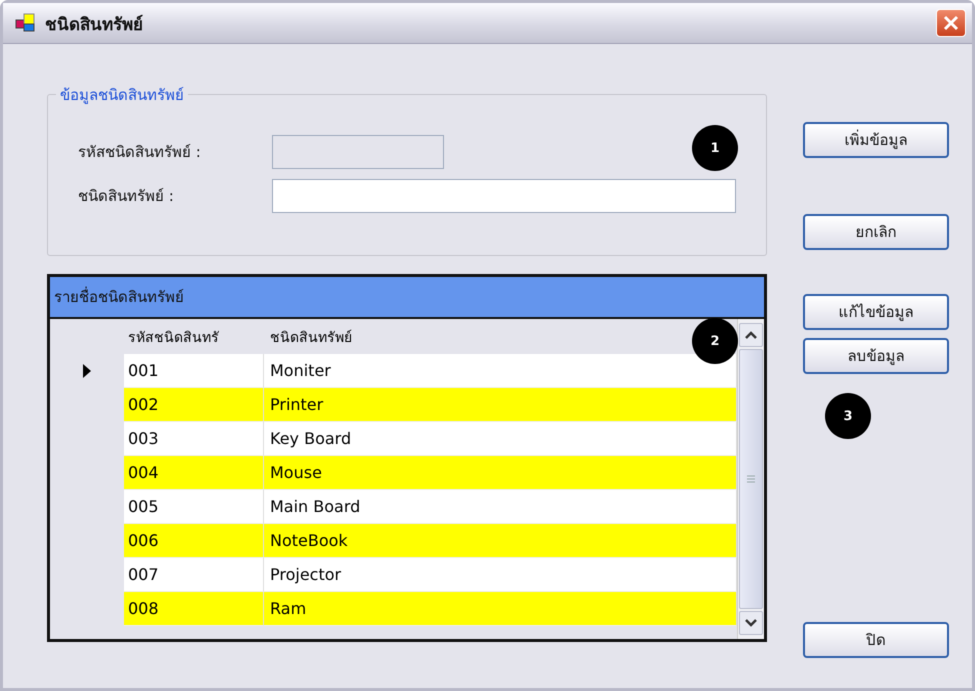 This screenshot has height=691, width=975. What do you see at coordinates (500, 473) in the screenshot?
I see `table-cell: Mouse` at bounding box center [500, 473].